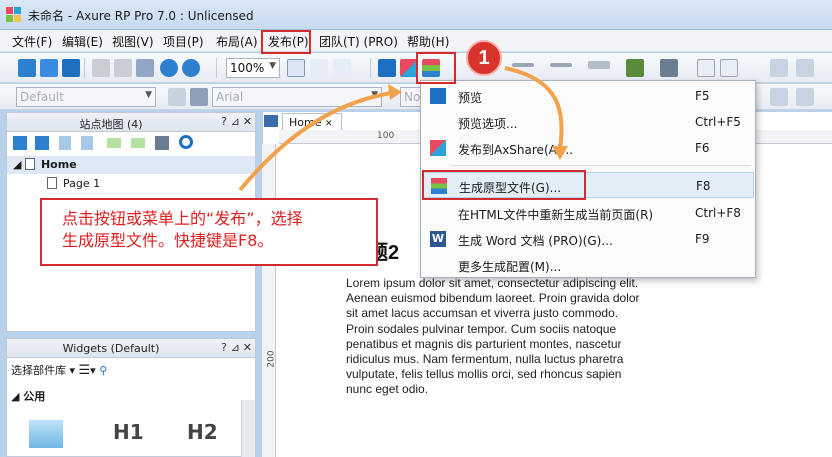 Image resolution: width=832 pixels, height=457 pixels. Describe the element at coordinates (470, 98) in the screenshot. I see `menu-item-label: 预览` at that location.